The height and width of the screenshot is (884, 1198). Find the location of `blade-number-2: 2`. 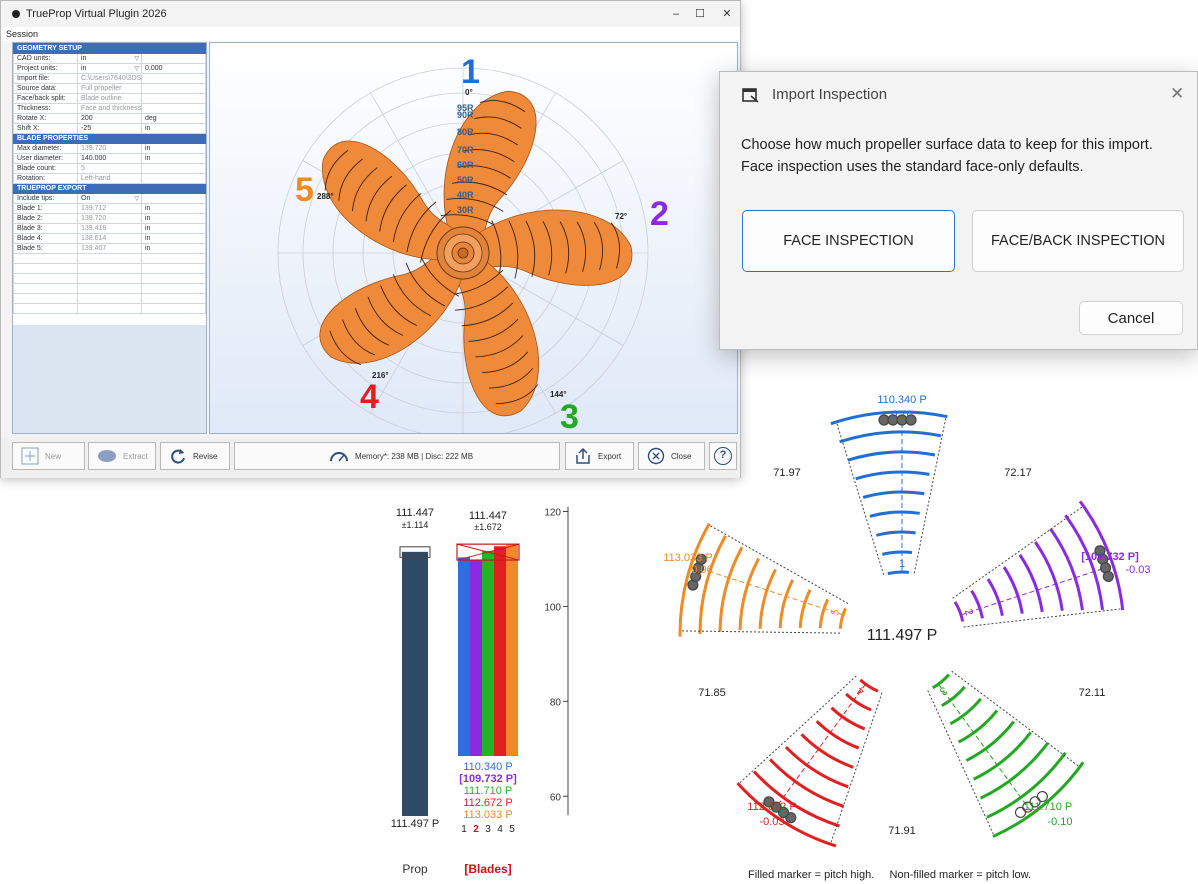

blade-number-2: 2 is located at coordinates (659, 214).